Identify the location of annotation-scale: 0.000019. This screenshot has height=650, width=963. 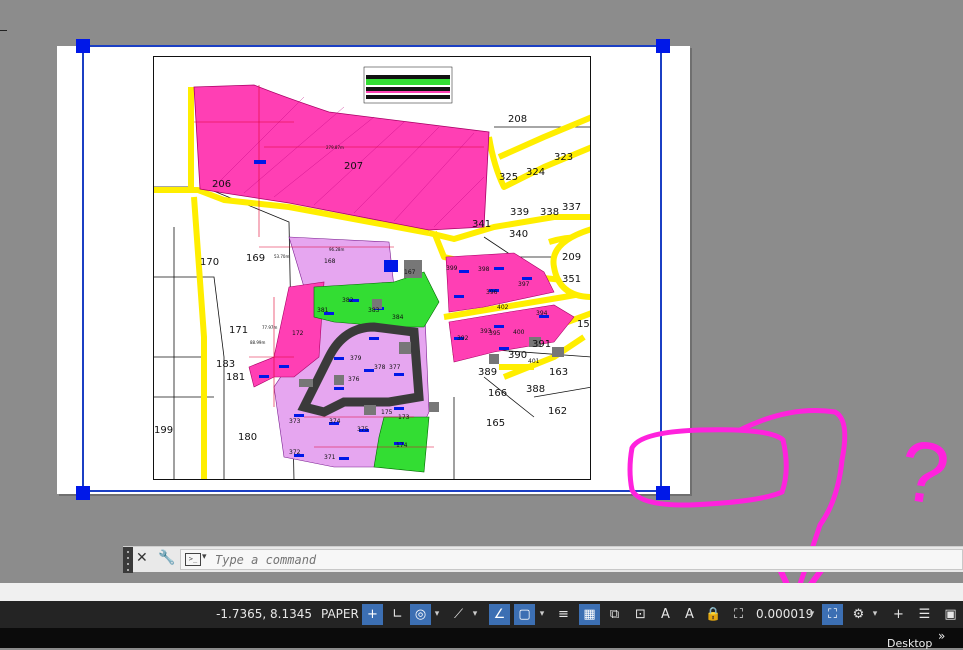
(784, 614).